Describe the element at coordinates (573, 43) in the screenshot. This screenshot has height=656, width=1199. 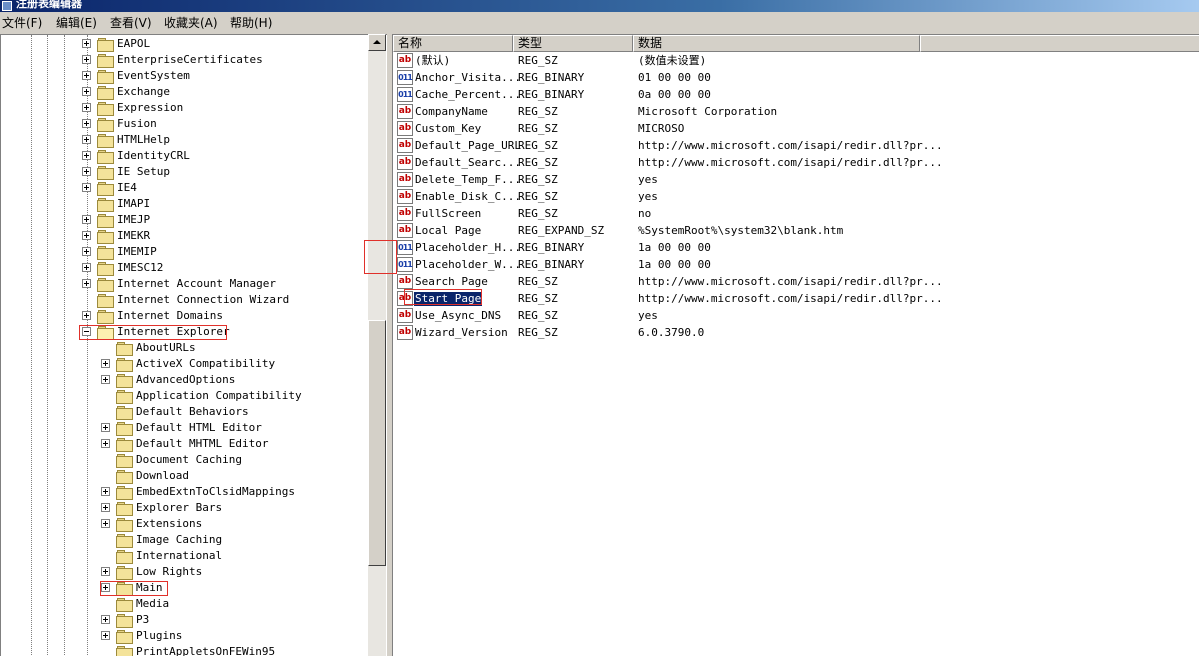
I see `column-header-type: 类型` at that location.